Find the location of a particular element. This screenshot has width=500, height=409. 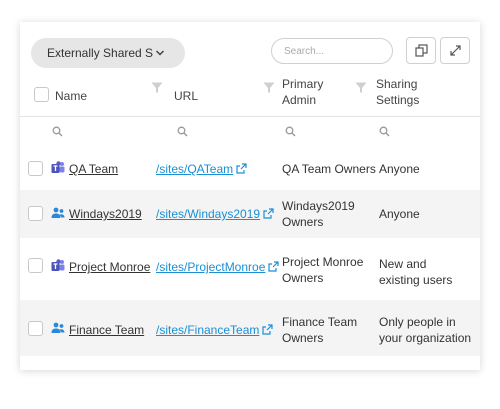

site-name-link: QA Team is located at coordinates (93, 169).